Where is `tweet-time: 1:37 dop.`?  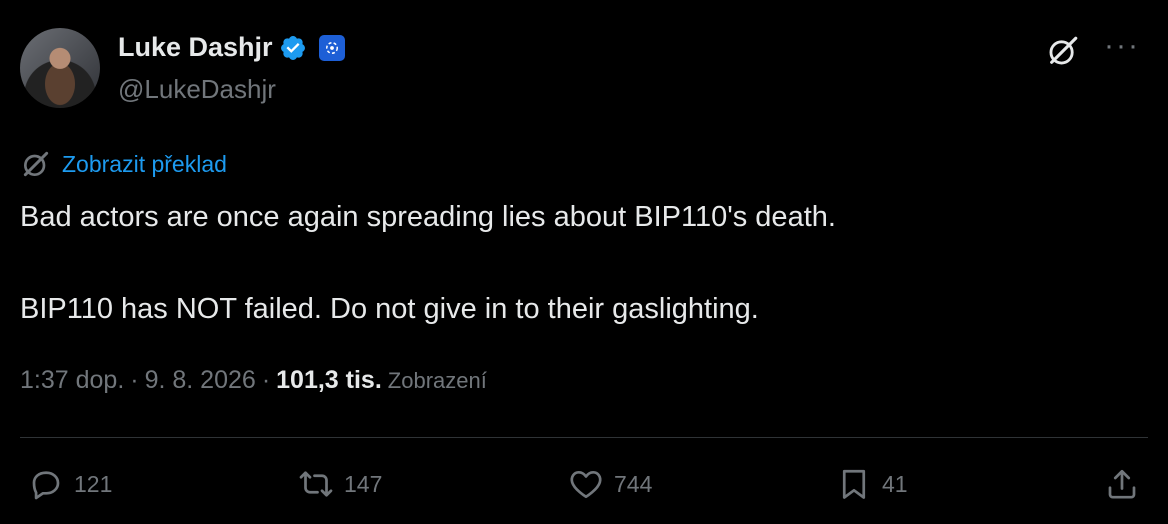 tweet-time: 1:37 dop. is located at coordinates (72, 380).